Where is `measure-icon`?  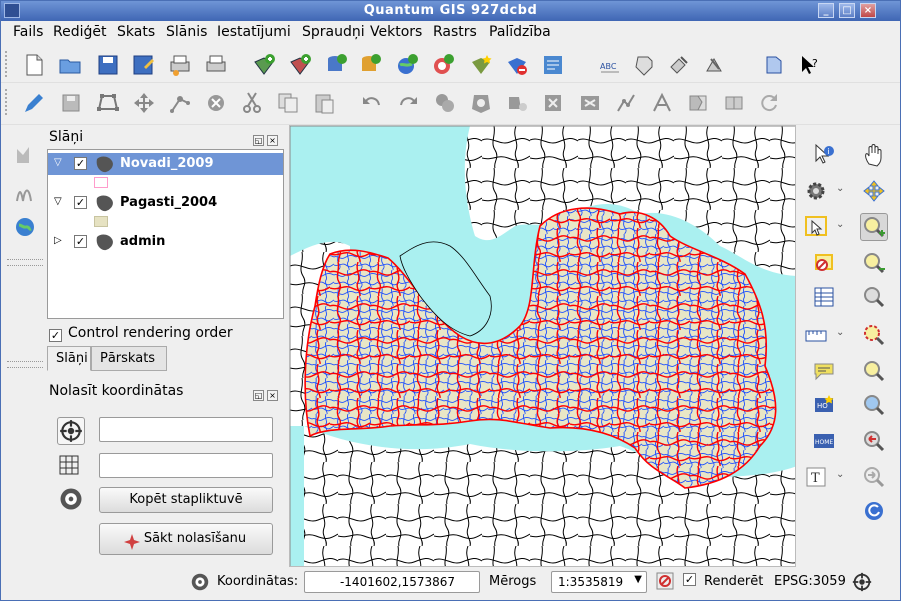
measure-icon is located at coordinates (816, 335).